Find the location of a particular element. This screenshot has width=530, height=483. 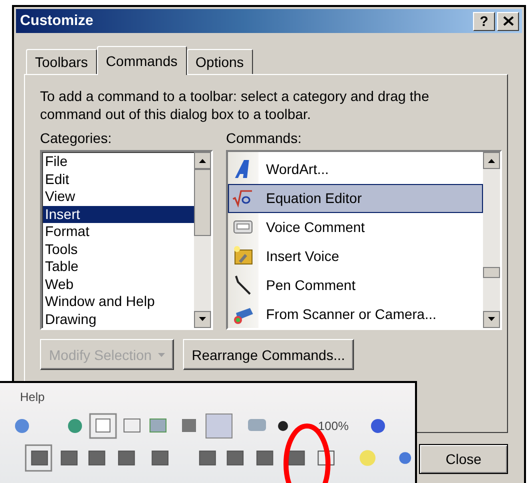

categories-label: Categories: is located at coordinates (76, 138).